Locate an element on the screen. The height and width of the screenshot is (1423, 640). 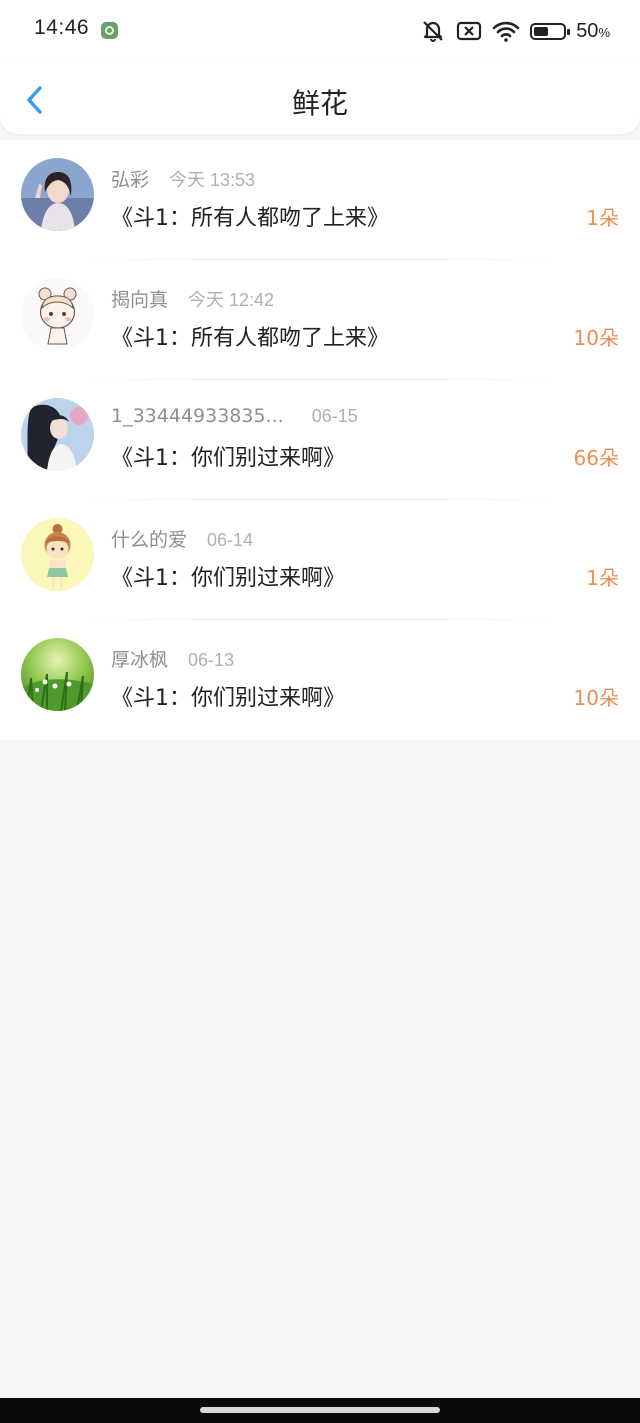
home-indicator is located at coordinates (320, 1410).